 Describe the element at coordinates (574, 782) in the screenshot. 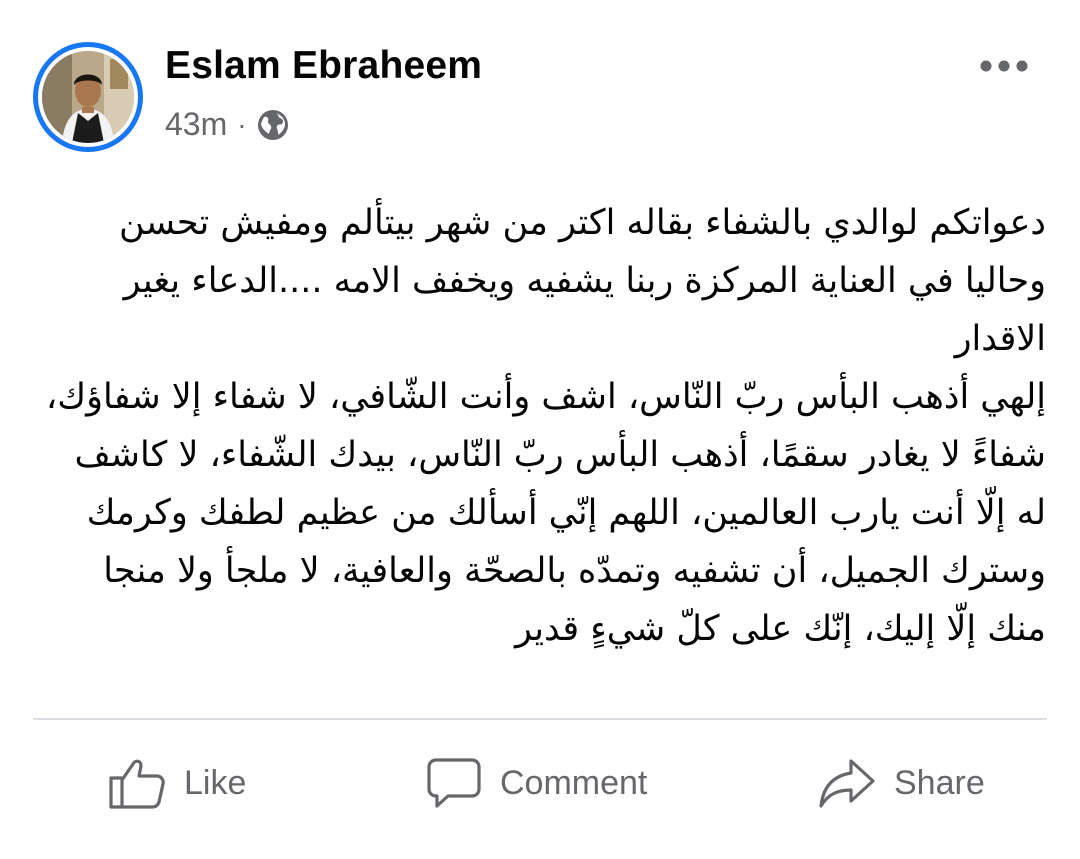

I see `comment-label: Comment` at that location.